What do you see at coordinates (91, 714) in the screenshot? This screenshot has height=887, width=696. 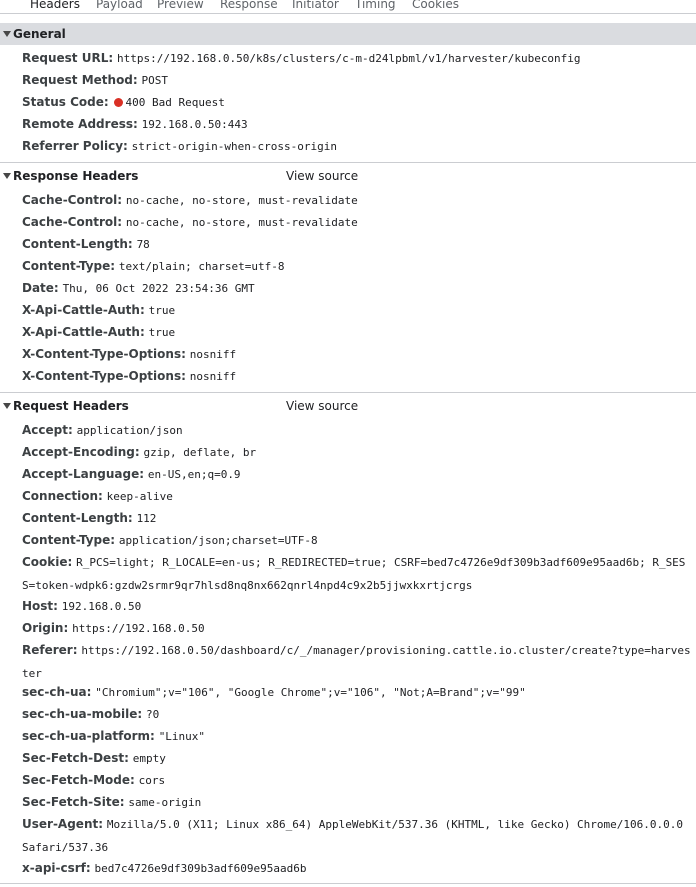 I see `request-header-row: sec-ch-ua-mobile: ?0` at bounding box center [91, 714].